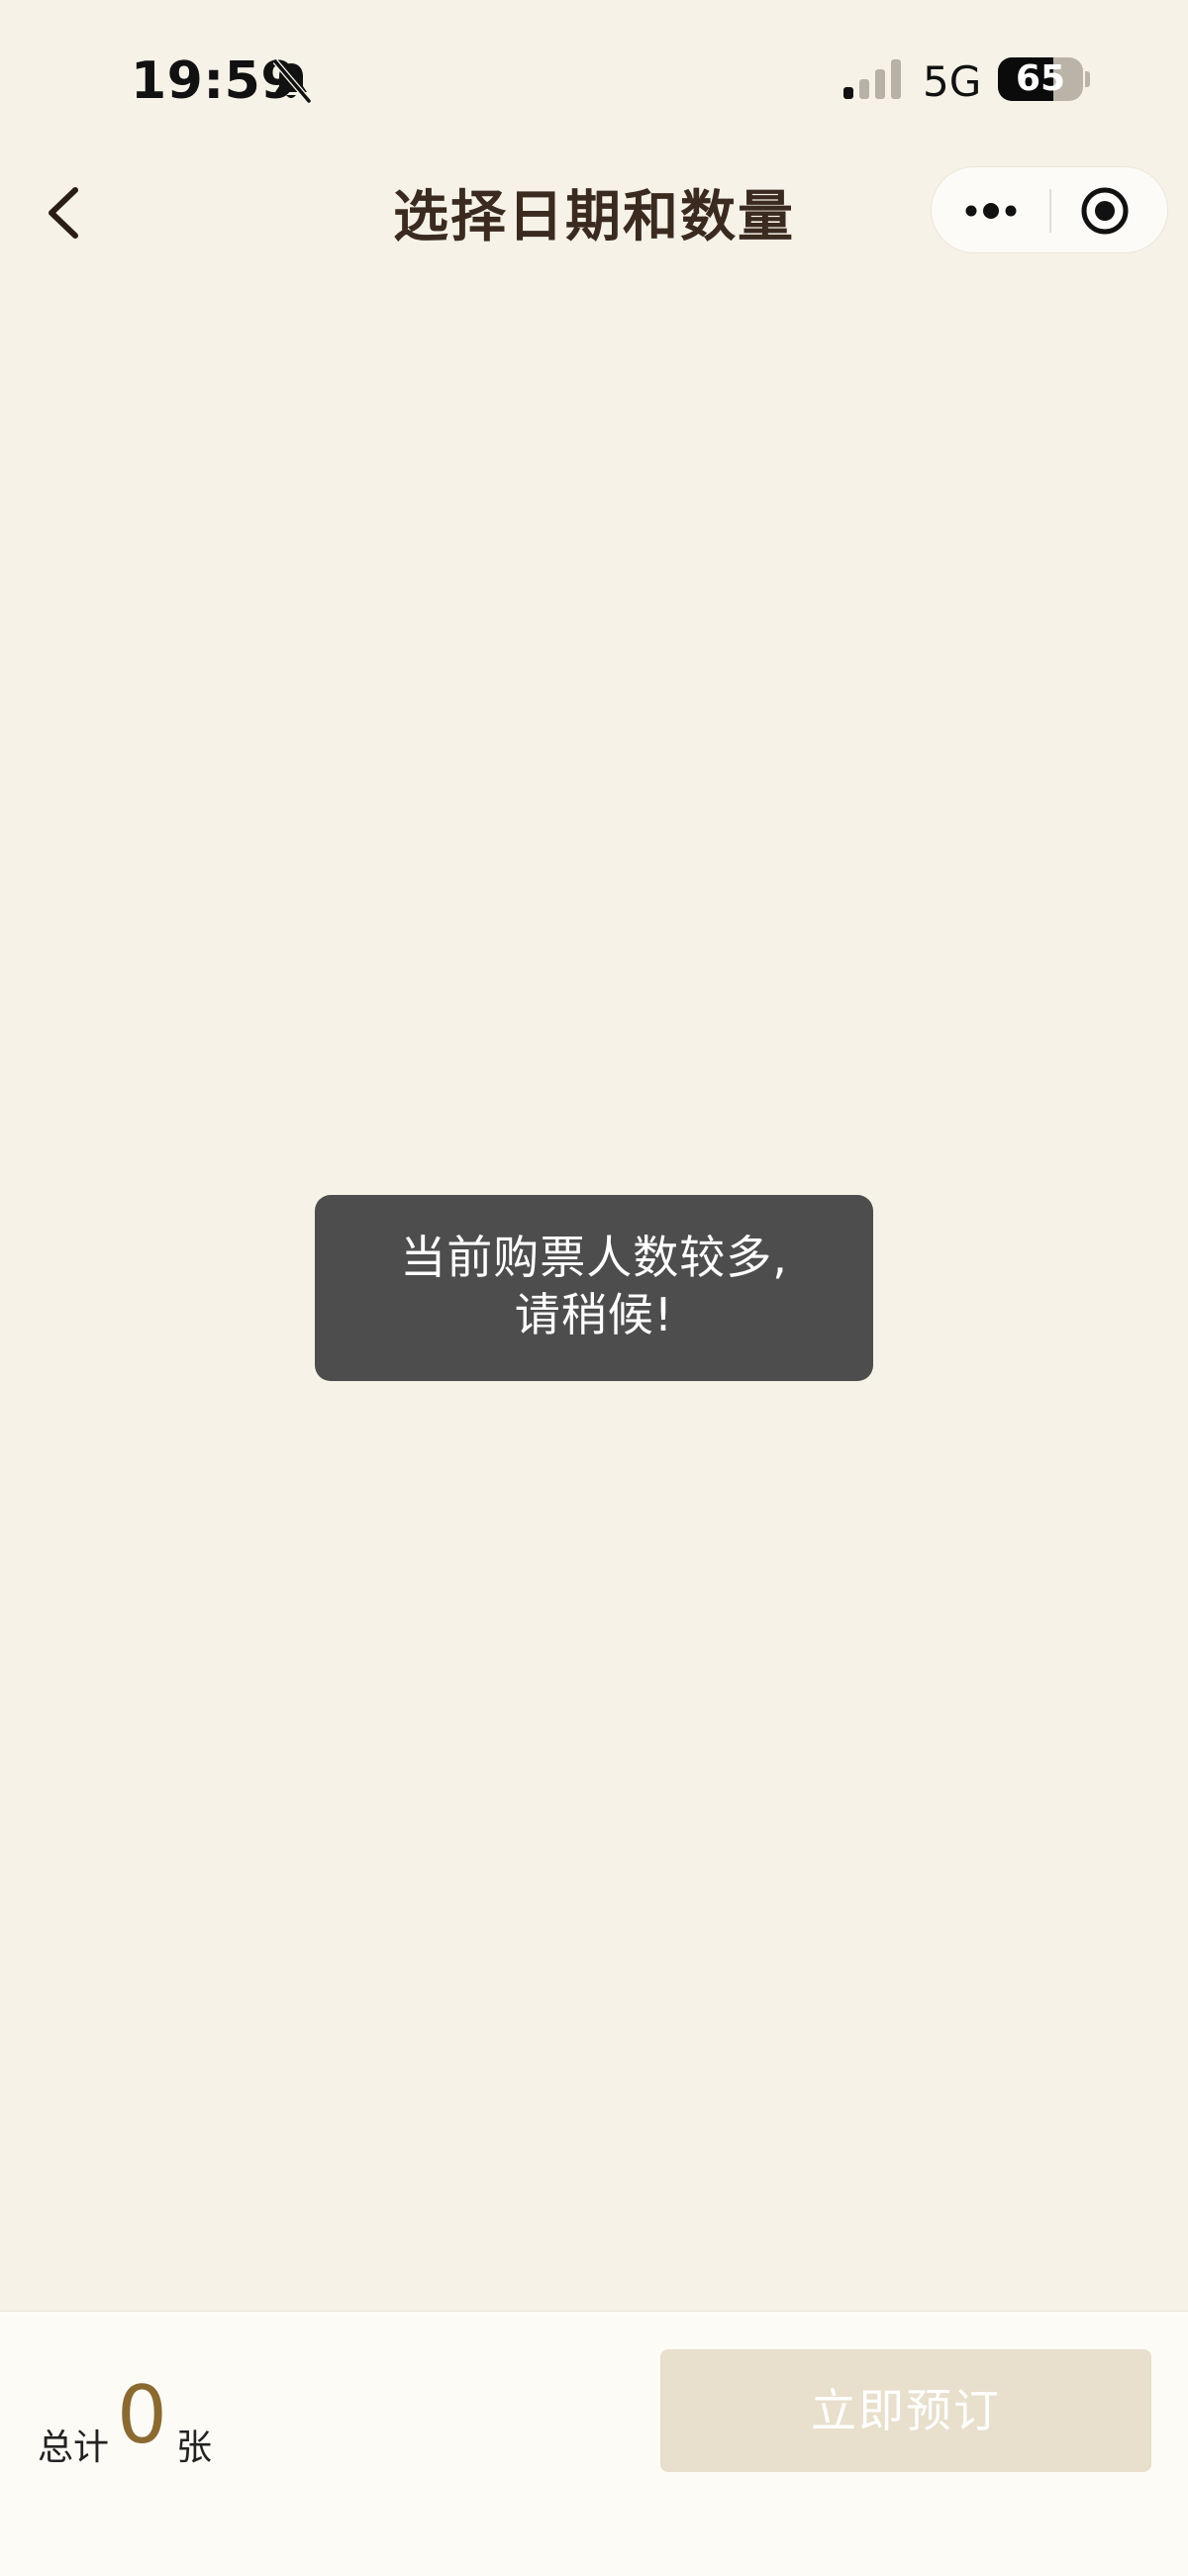  I want to click on more-dots-icon, so click(991, 211).